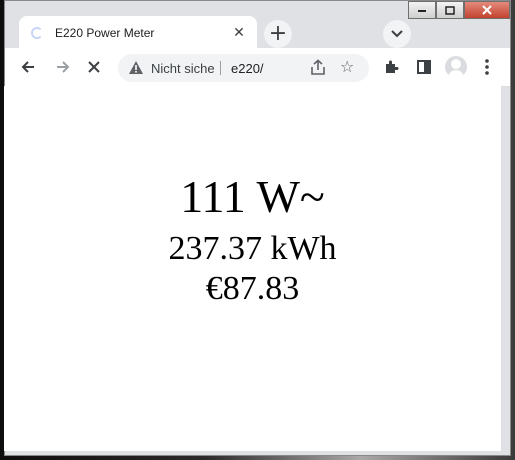 The height and width of the screenshot is (460, 515). What do you see at coordinates (456, 74) in the screenshot?
I see `avatar-body` at bounding box center [456, 74].